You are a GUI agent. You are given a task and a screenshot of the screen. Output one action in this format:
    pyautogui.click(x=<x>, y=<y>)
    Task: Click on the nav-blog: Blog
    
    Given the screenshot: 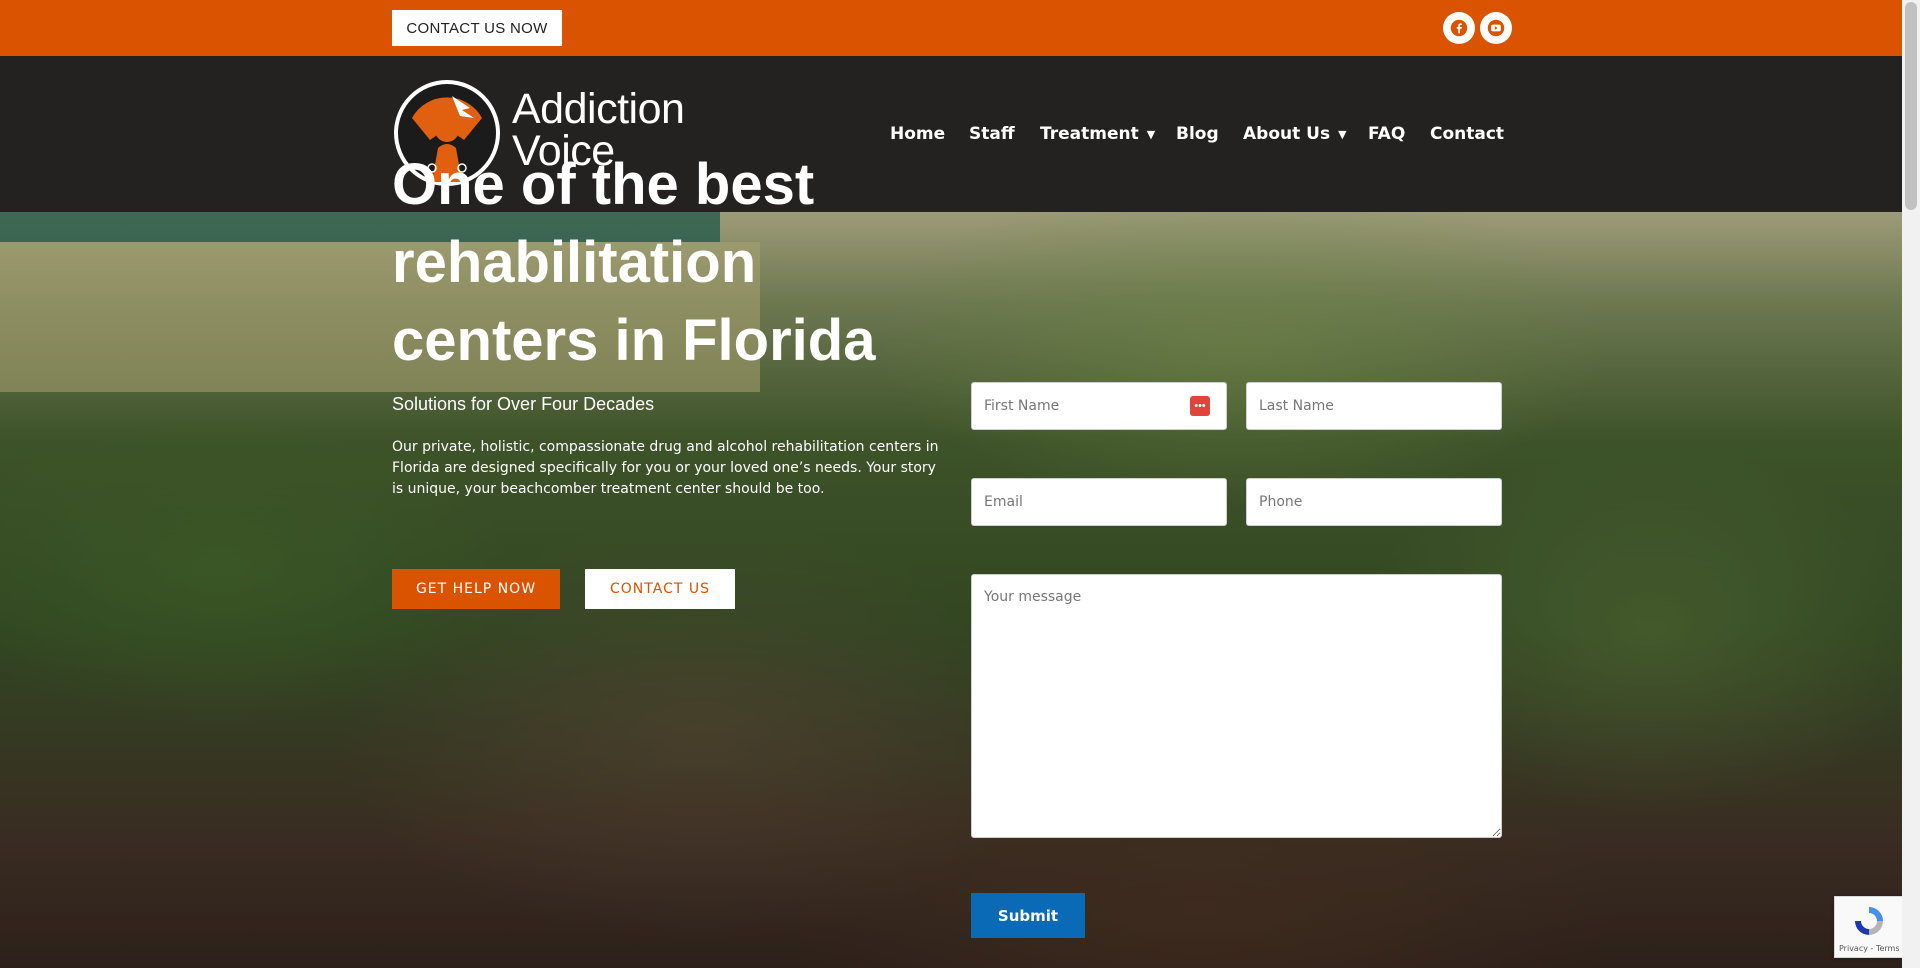 What is the action you would take?
    pyautogui.click(x=1197, y=134)
    